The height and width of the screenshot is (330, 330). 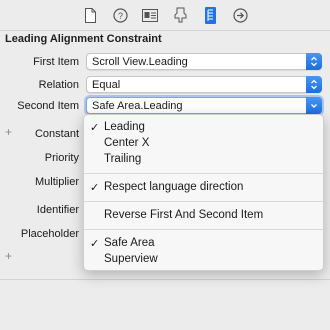 What do you see at coordinates (123, 159) in the screenshot?
I see `menu-item-label: Trailing` at bounding box center [123, 159].